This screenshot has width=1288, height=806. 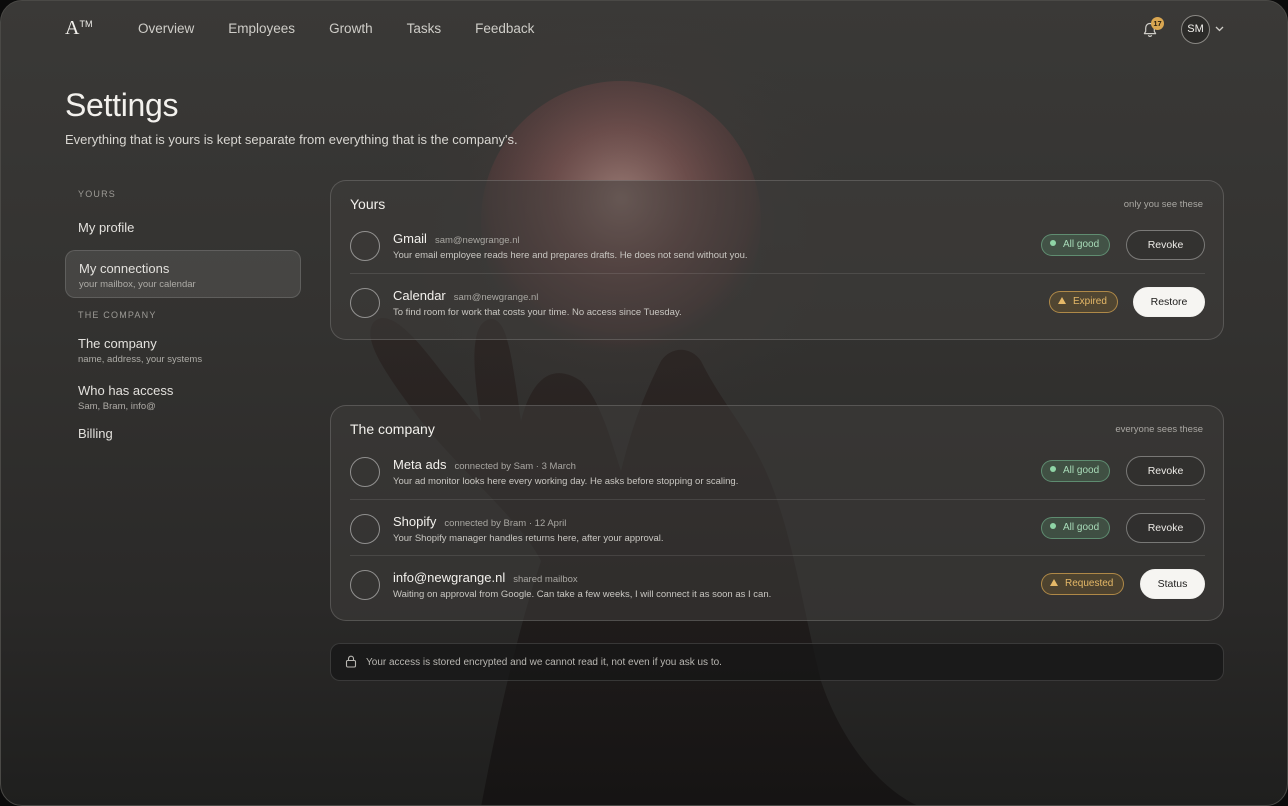 I want to click on card-title: Yours, so click(x=368, y=204).